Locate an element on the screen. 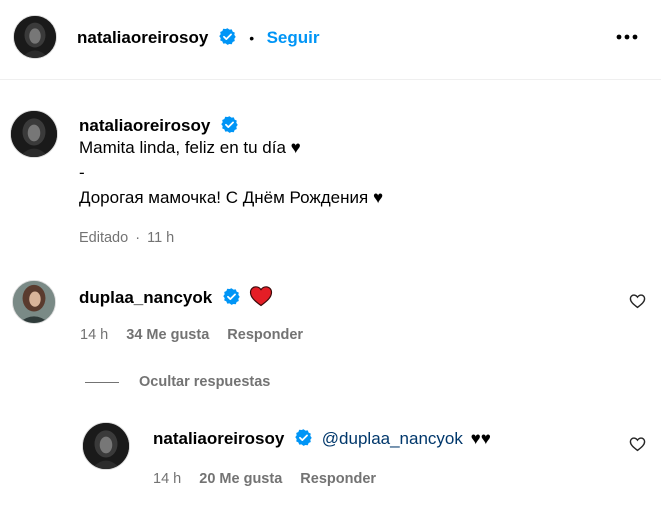 This screenshot has width=661, height=517. caption-user: nataliaoreirosoy is located at coordinates (159, 125).